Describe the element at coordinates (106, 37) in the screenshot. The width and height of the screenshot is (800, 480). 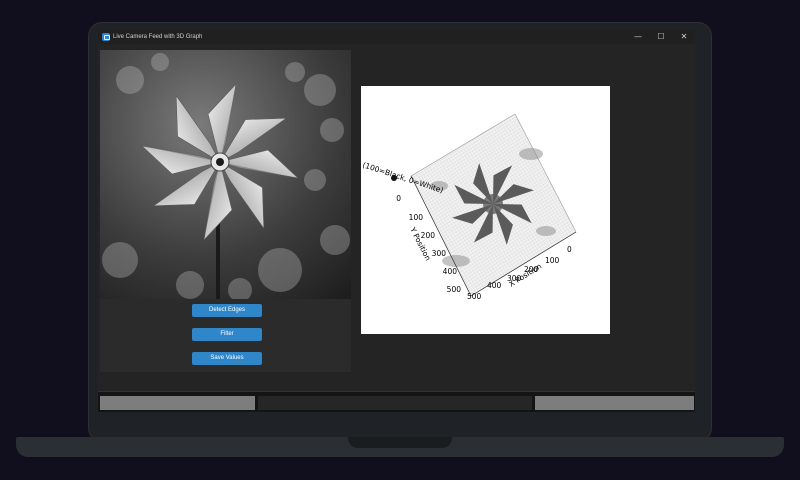
I see `app-icon` at that location.